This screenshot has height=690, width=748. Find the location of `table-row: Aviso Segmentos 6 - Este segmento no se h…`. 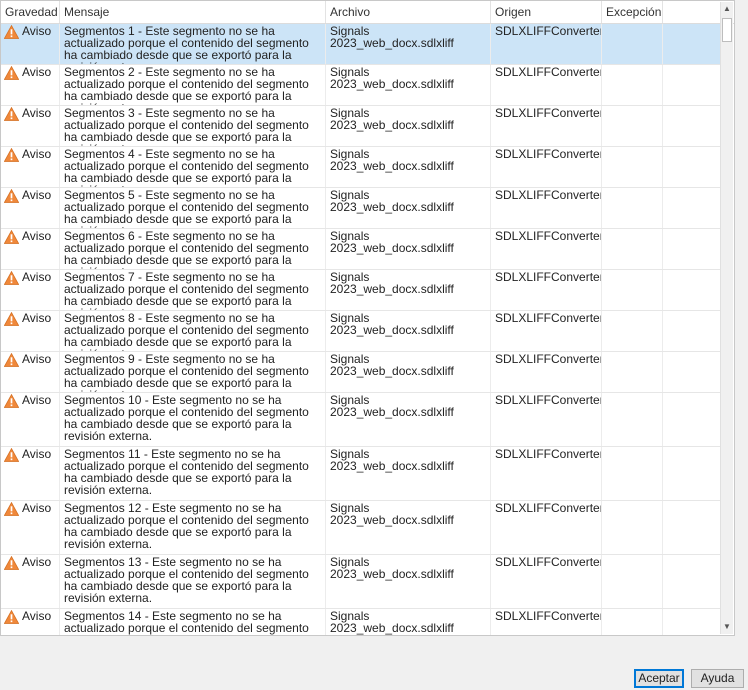

table-row: Aviso Segmentos 6 - Este segmento no se h… is located at coordinates (362, 249).